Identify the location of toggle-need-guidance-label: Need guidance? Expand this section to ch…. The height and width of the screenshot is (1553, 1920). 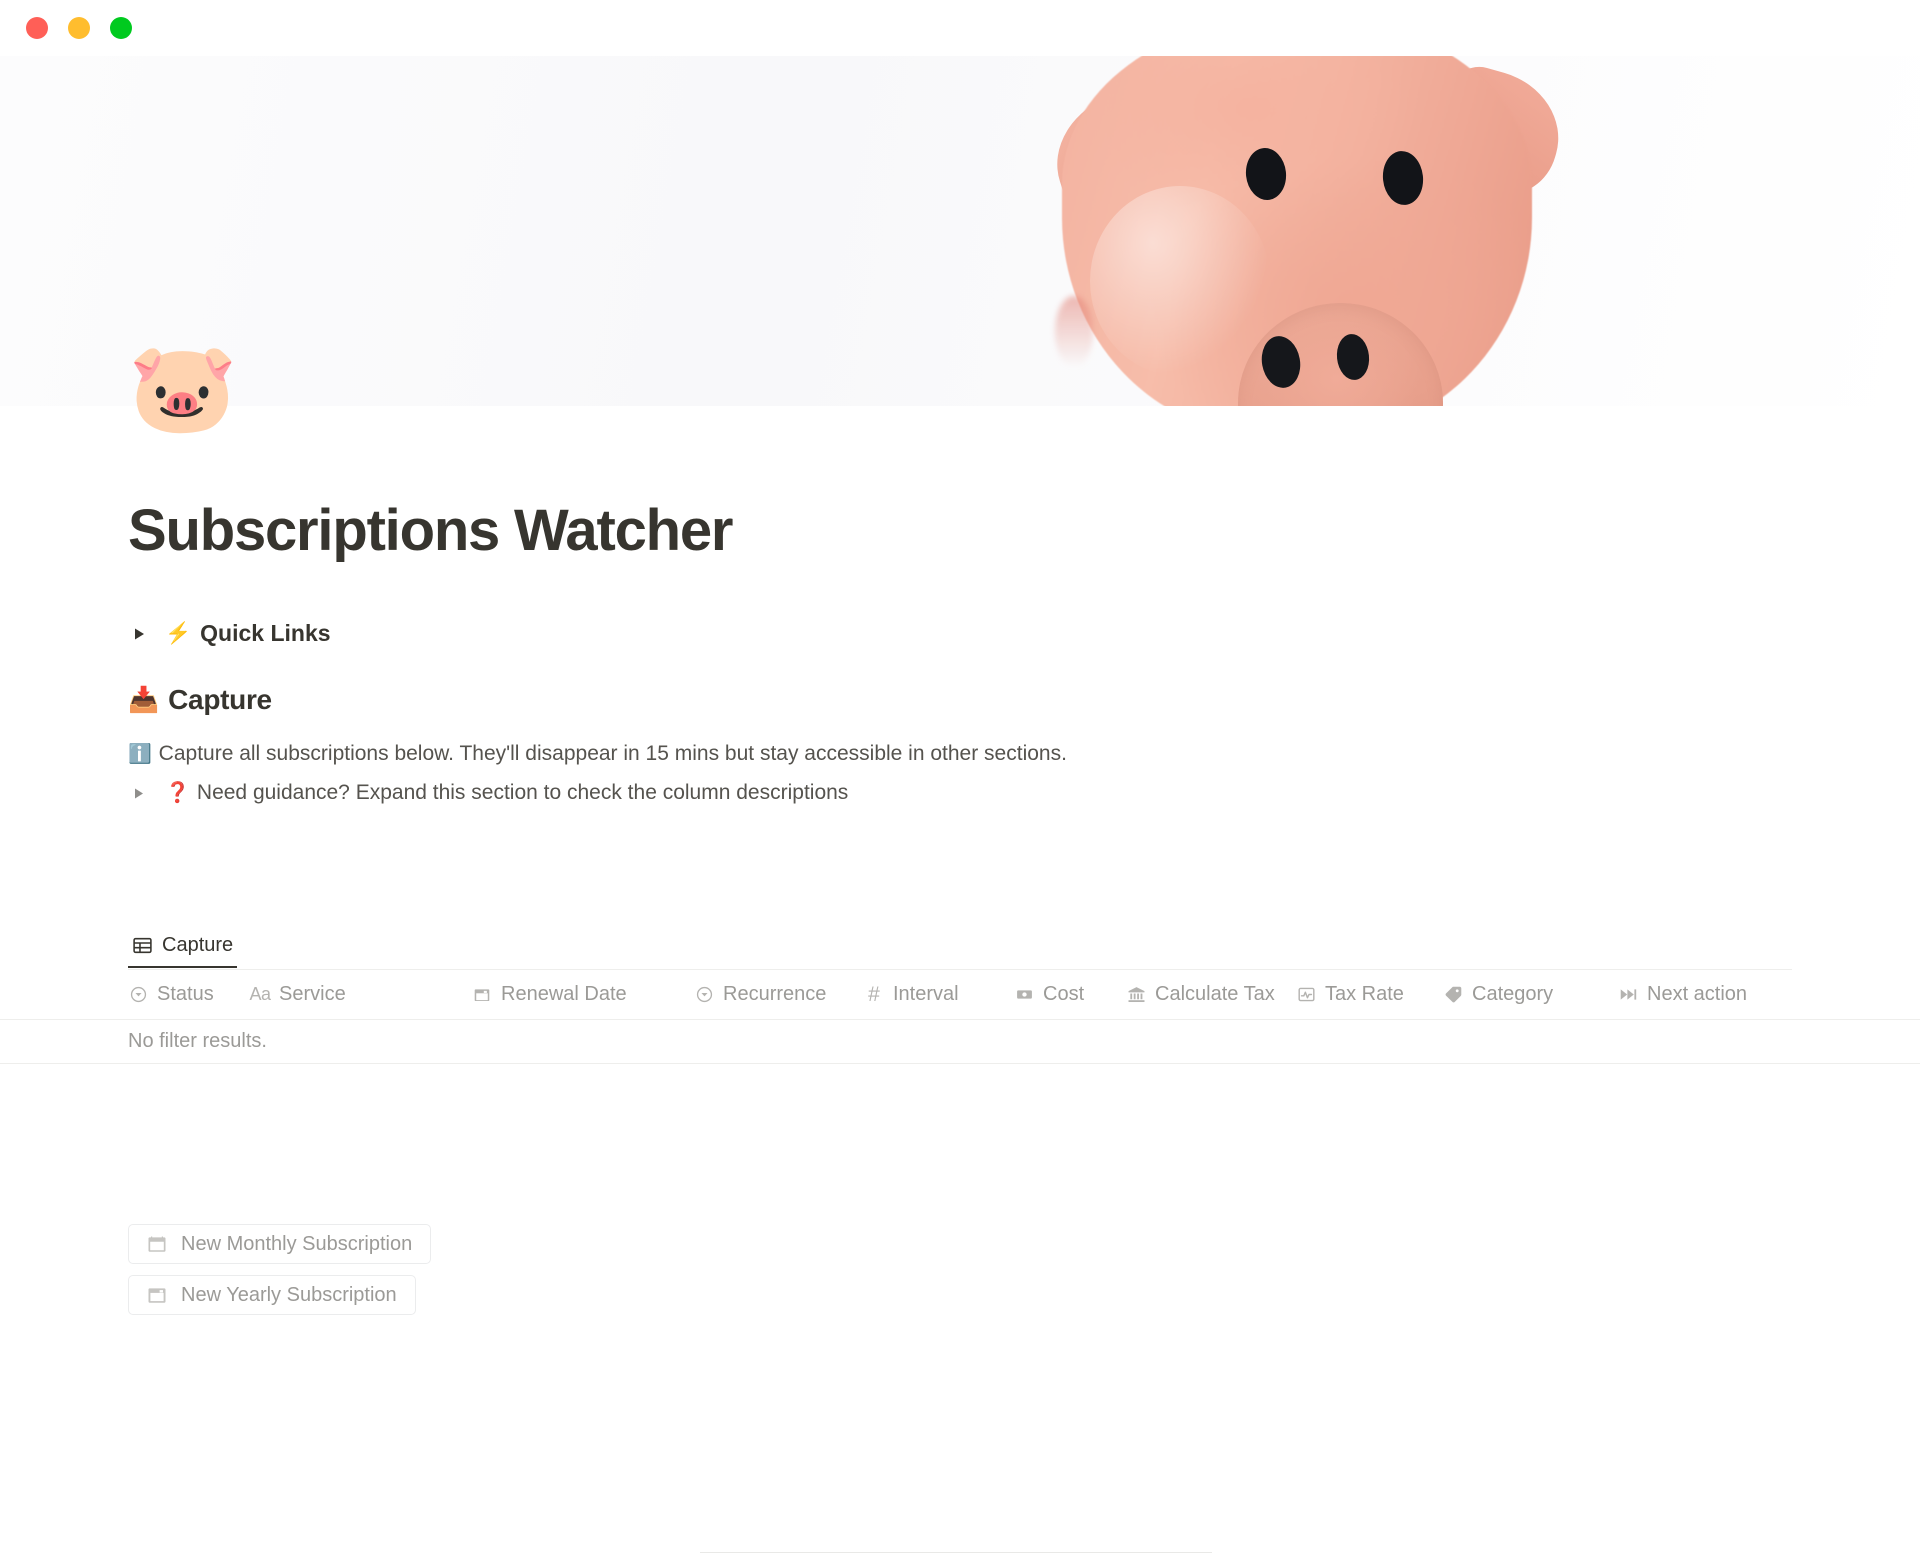
(522, 792).